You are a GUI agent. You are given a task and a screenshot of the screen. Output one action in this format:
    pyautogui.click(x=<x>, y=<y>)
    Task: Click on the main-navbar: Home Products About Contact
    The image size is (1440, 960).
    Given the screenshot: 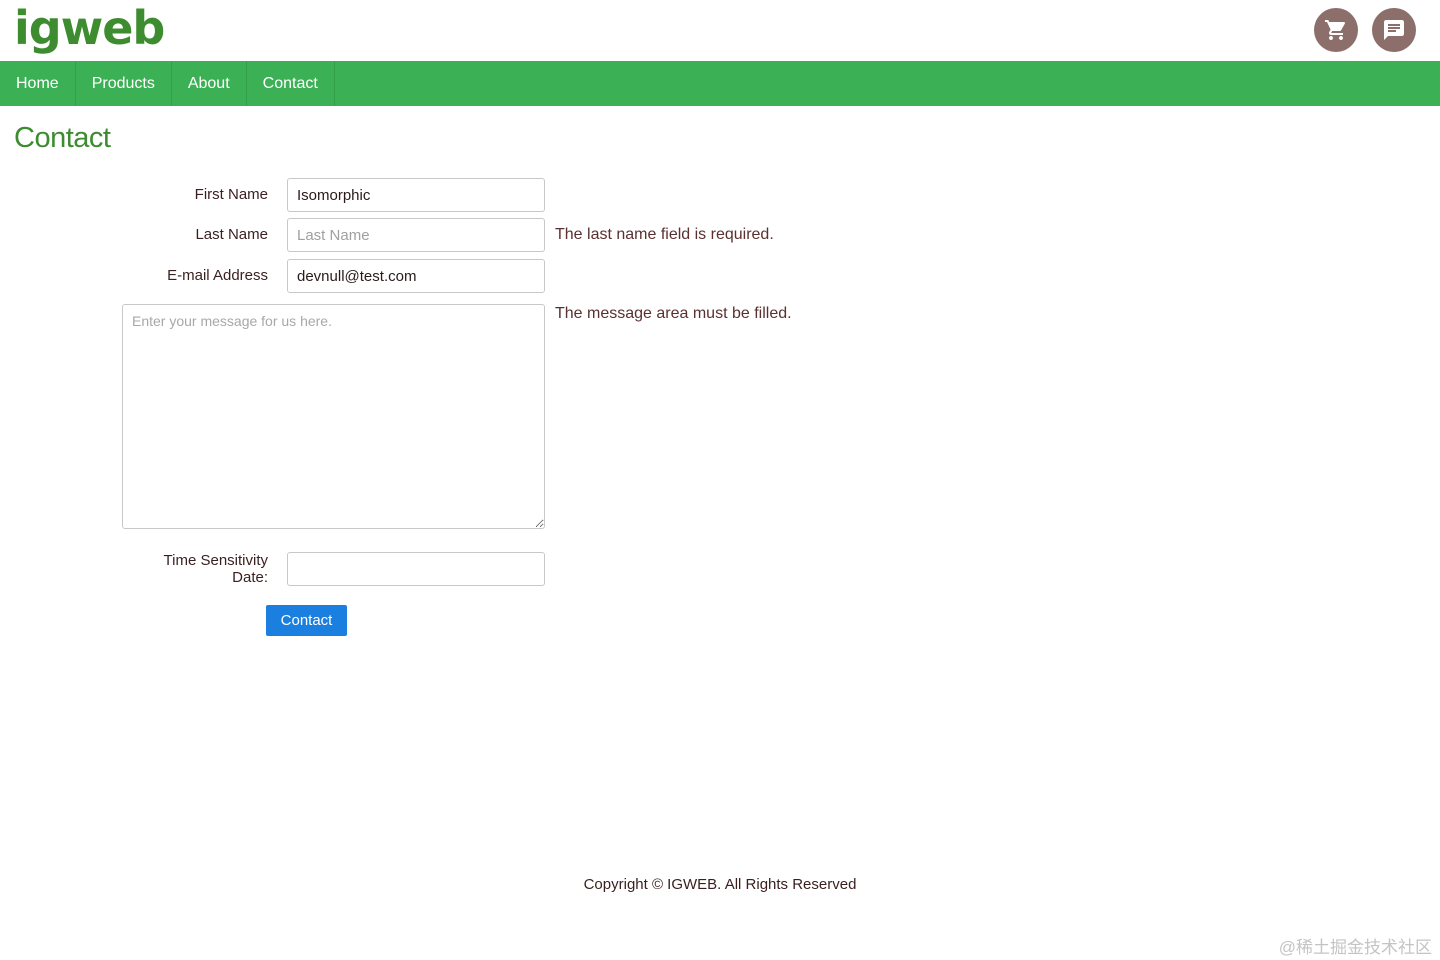 What is the action you would take?
    pyautogui.click(x=720, y=83)
    